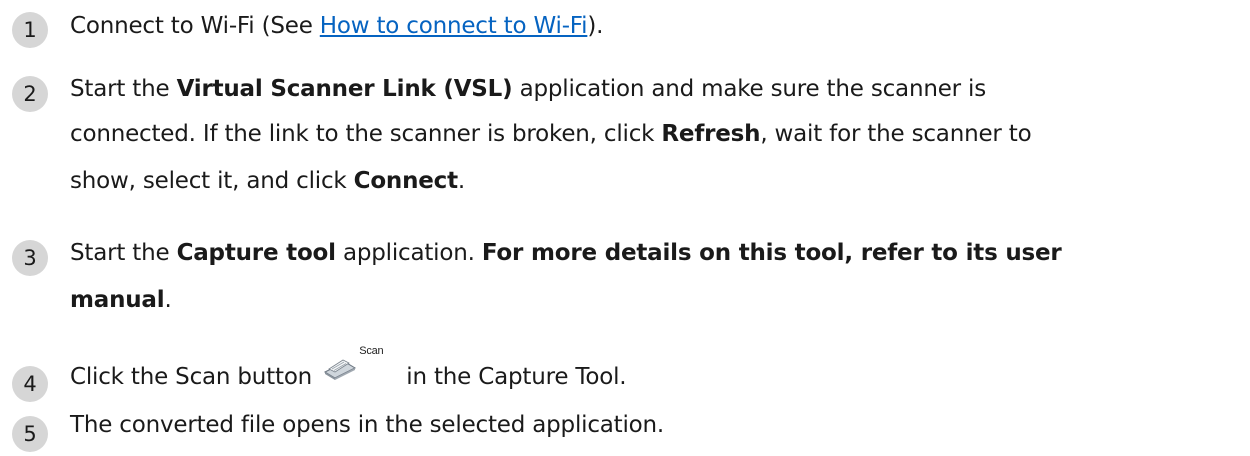 The height and width of the screenshot is (456, 1250). Describe the element at coordinates (358, 365) in the screenshot. I see `scan-button: Scan` at that location.